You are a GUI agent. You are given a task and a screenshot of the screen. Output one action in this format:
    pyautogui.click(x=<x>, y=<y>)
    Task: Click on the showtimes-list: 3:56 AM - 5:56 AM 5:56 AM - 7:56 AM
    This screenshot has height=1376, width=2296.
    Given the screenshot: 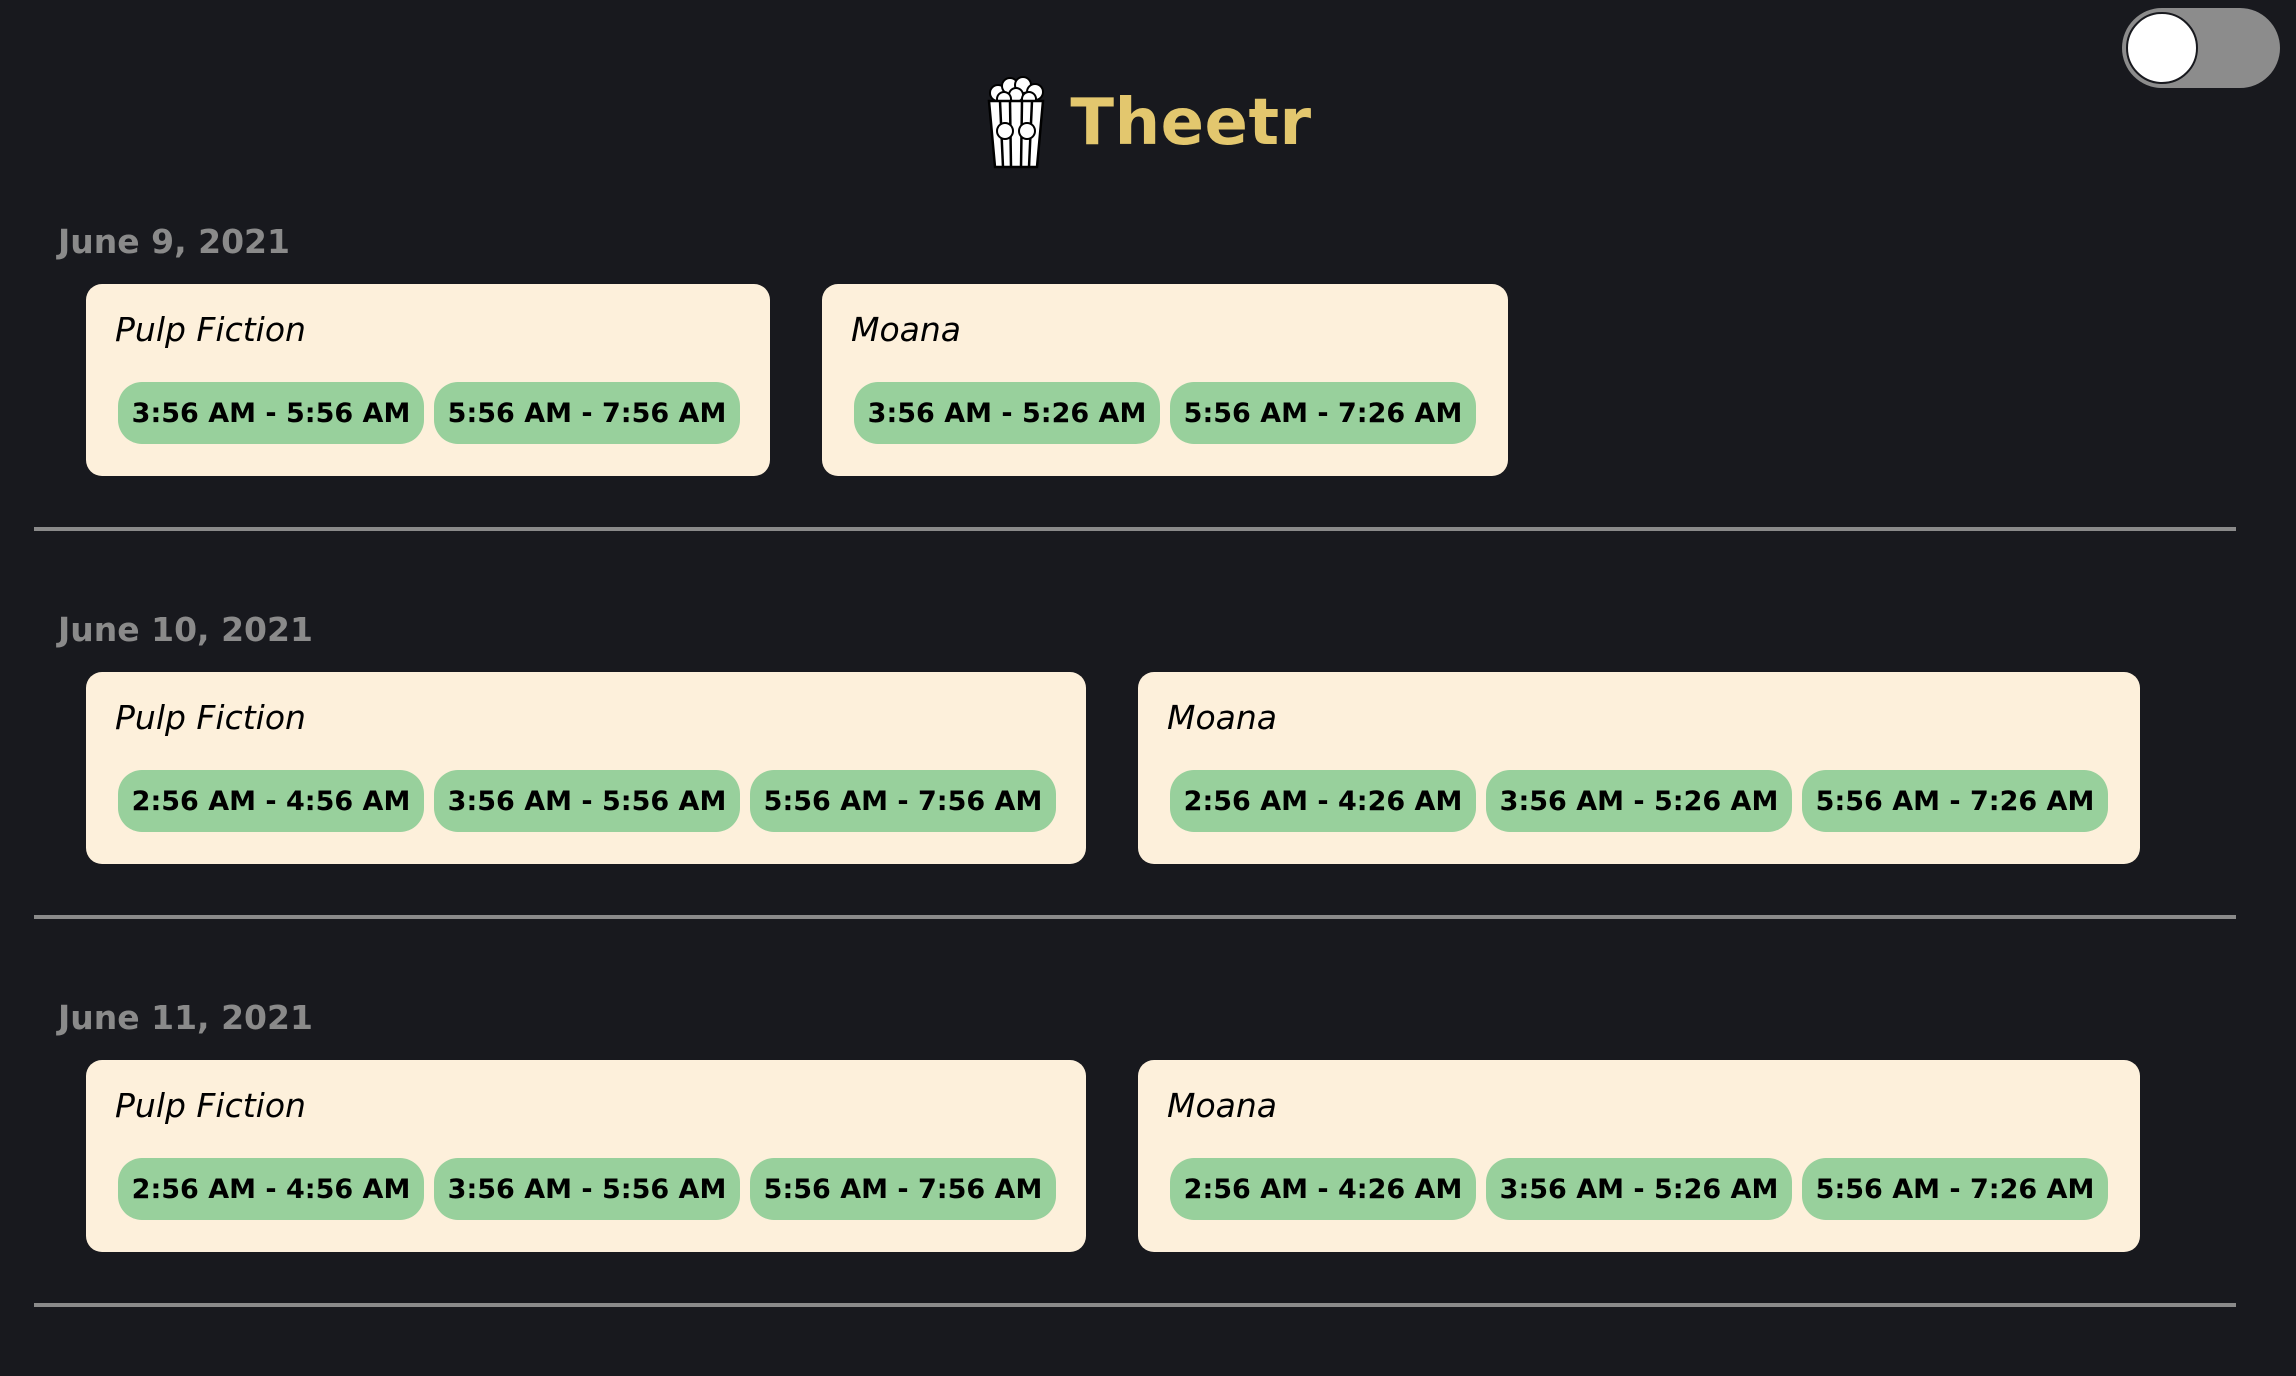 What is the action you would take?
    pyautogui.click(x=429, y=413)
    